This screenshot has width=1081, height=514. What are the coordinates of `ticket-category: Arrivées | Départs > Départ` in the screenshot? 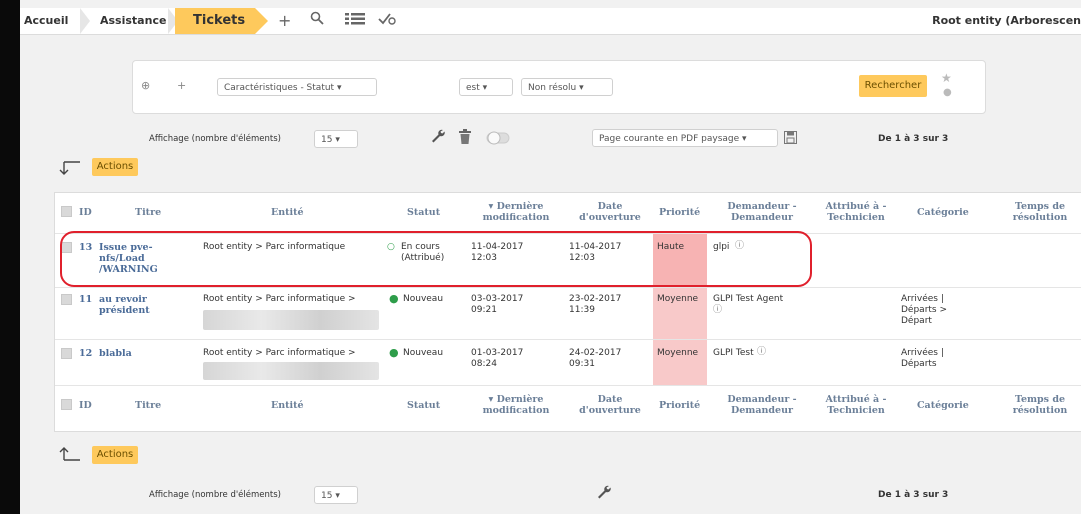 It's located at (924, 310).